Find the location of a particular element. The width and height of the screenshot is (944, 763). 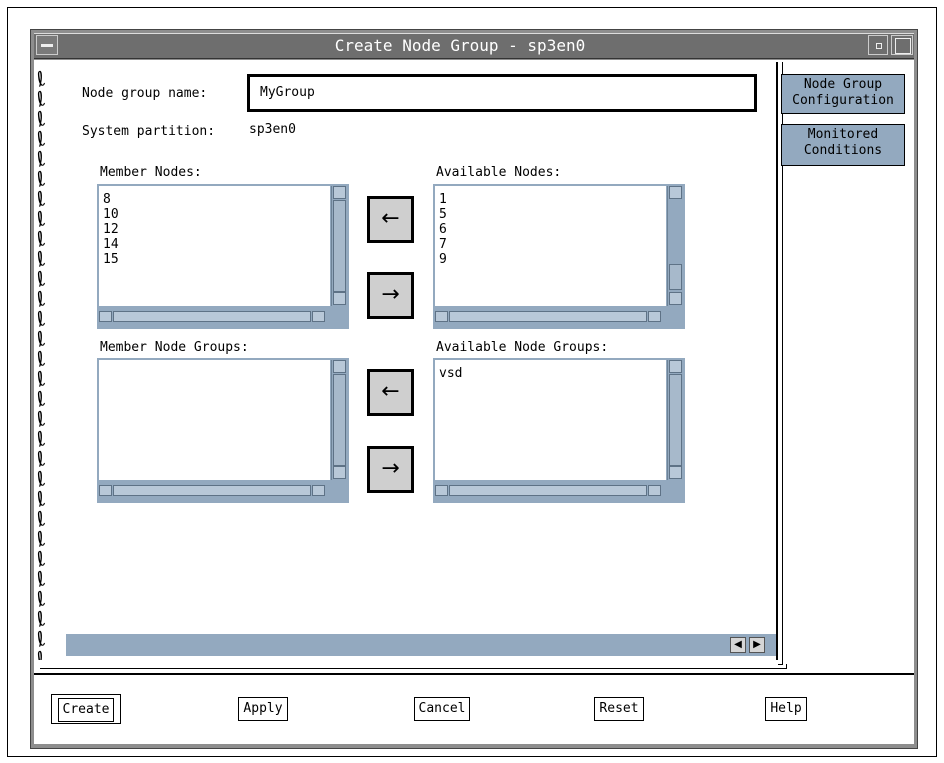

list-item: 9 is located at coordinates (550, 259).